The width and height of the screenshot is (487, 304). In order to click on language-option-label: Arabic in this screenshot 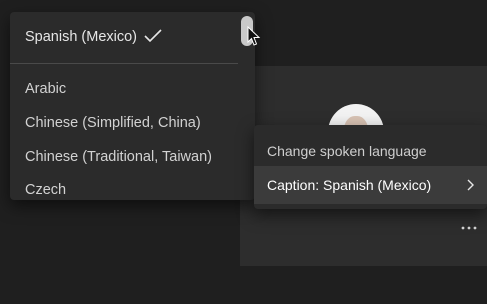, I will do `click(46, 89)`.